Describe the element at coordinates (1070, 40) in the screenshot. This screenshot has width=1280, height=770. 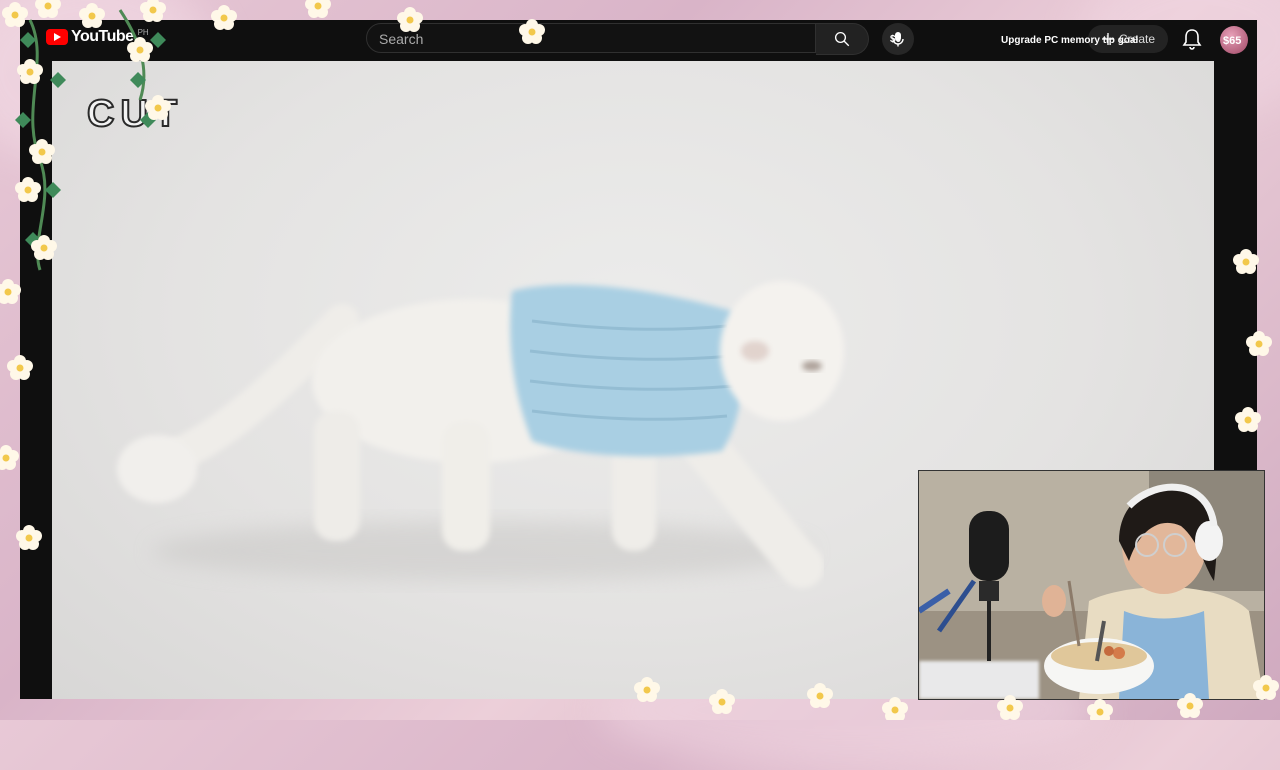
I see `donation-goal-text: Upgrade PC memory tip goal` at that location.